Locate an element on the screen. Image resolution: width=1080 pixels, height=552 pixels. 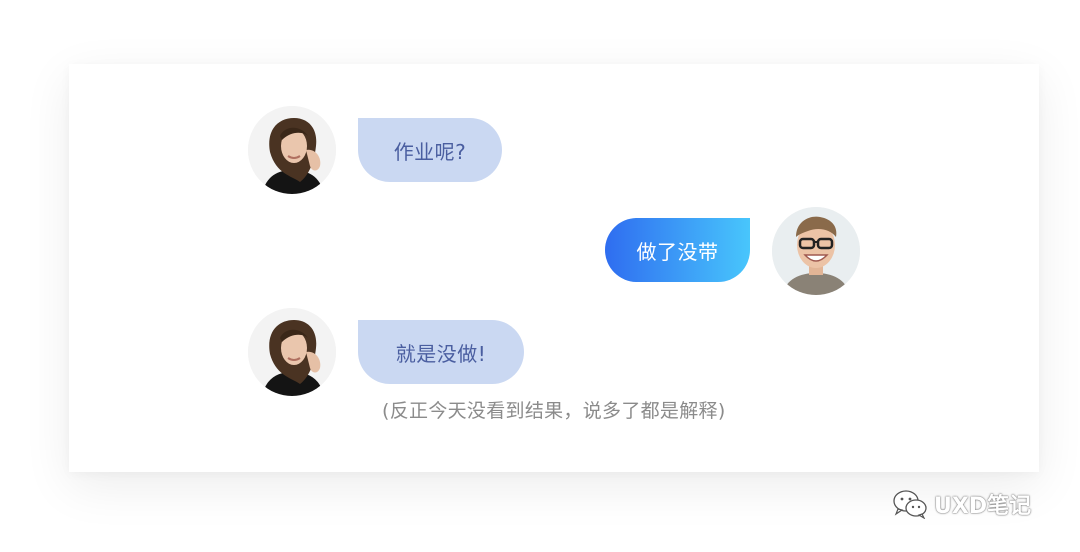
message-text: 做了没带 is located at coordinates (677, 251).